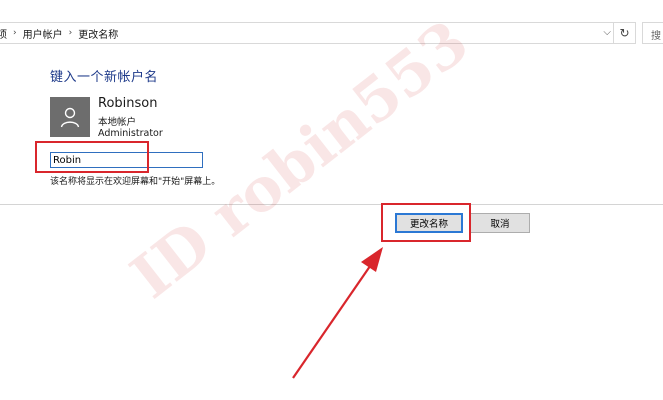 The width and height of the screenshot is (663, 400). I want to click on cancel-button: 取消, so click(500, 223).